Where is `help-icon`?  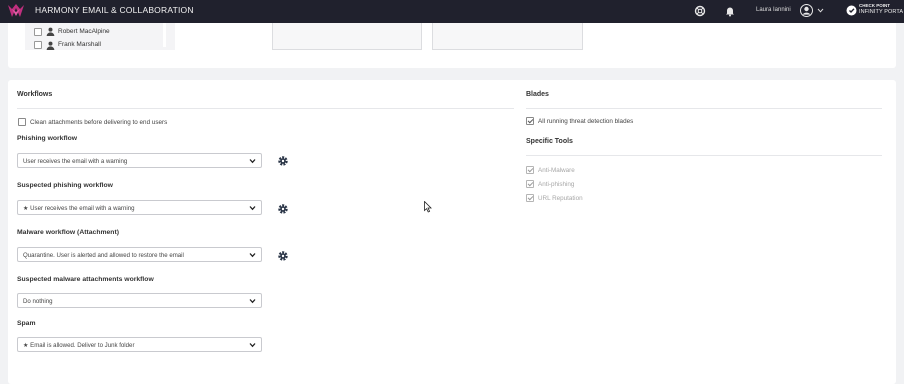 help-icon is located at coordinates (700, 11).